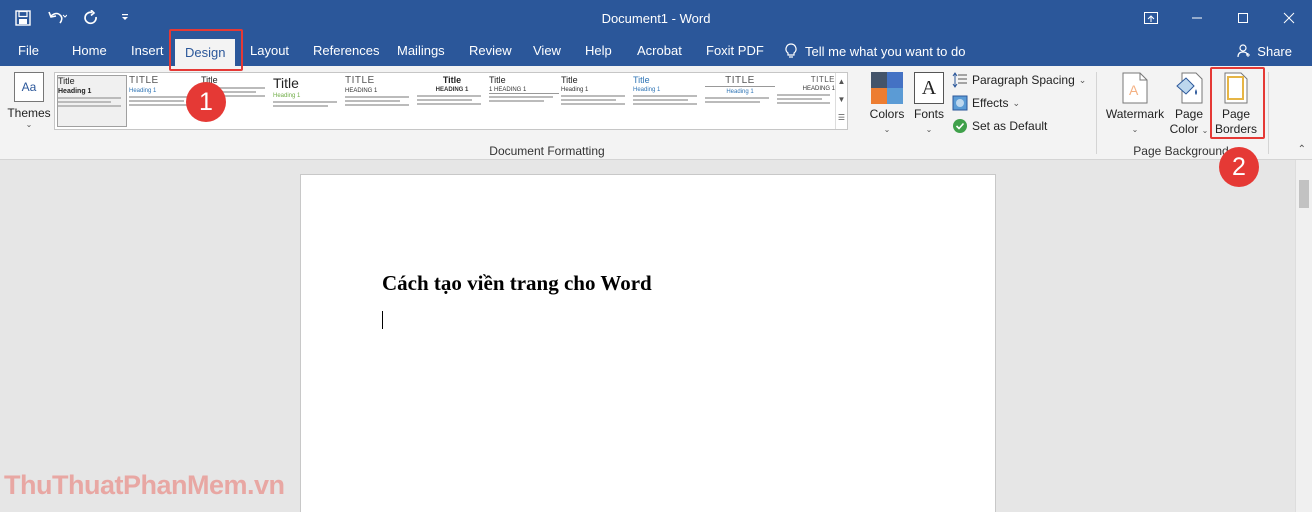  I want to click on design-tab-highlight, so click(206, 50).